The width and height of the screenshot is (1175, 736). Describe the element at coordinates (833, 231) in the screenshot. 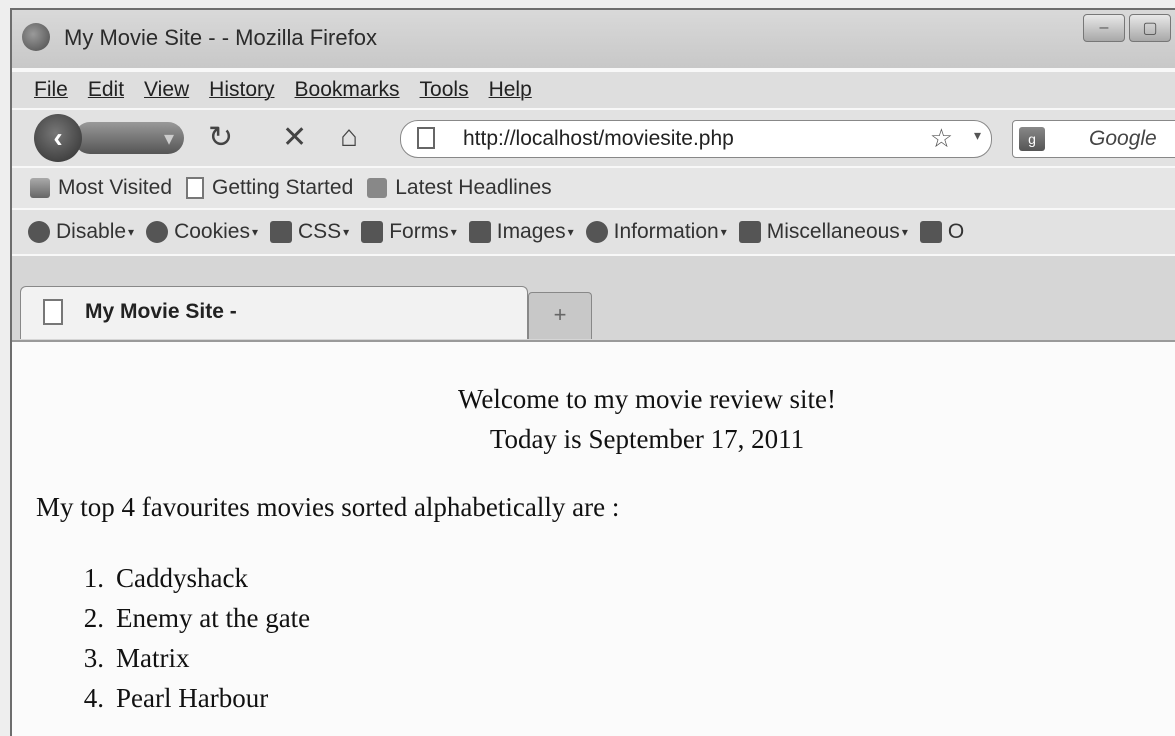

I see `webdev-label: Miscellaneous` at that location.